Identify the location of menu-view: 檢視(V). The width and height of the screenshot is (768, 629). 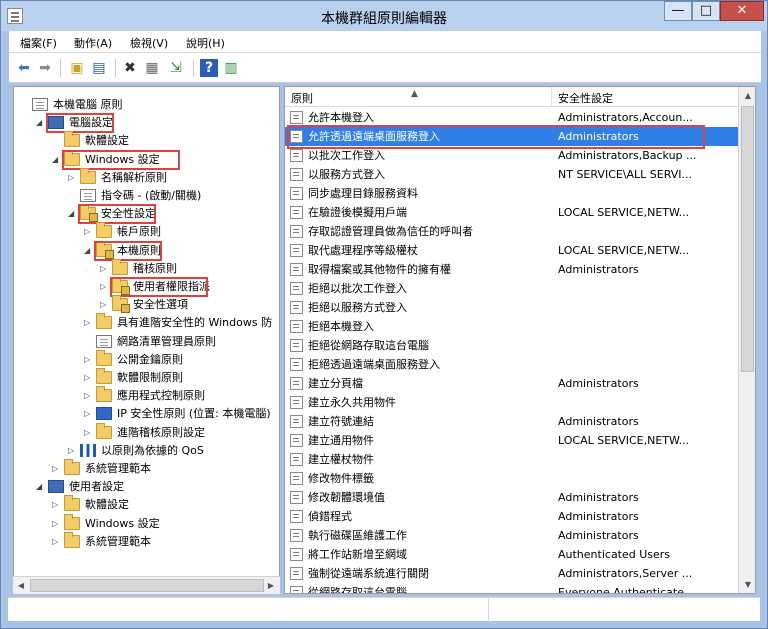
(149, 43).